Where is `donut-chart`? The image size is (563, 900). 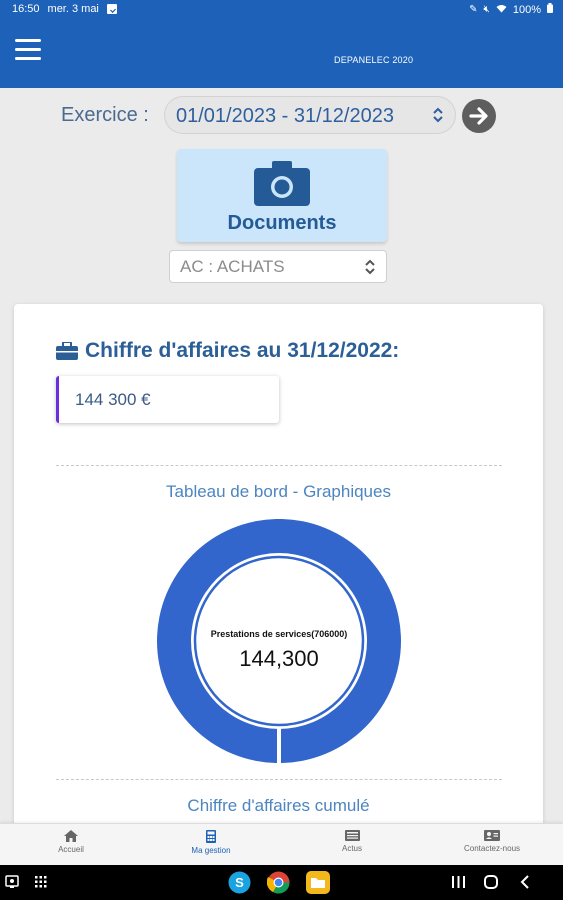
donut-chart is located at coordinates (279, 641).